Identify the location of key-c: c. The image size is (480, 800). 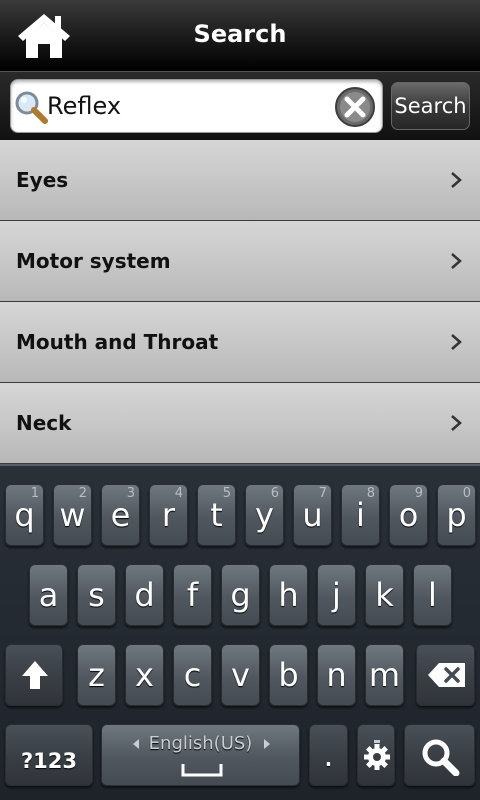
(192, 675).